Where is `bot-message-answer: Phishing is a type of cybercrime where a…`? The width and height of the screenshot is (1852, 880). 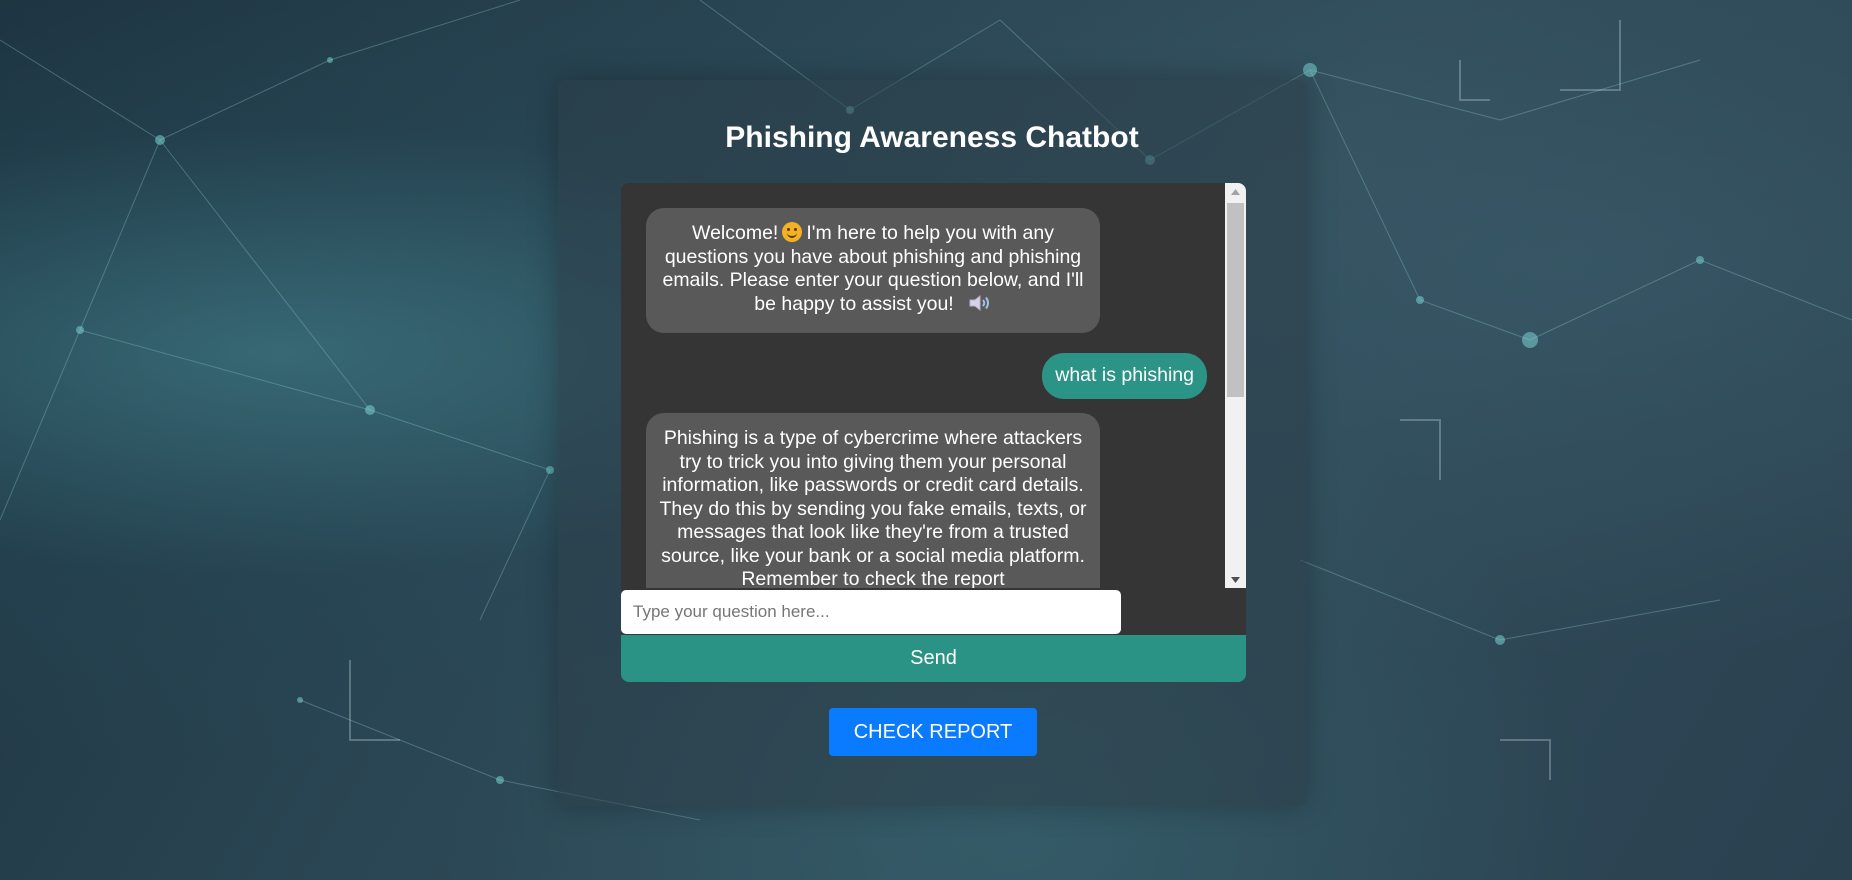
bot-message-answer: Phishing is a type of cybercrime where a… is located at coordinates (873, 500).